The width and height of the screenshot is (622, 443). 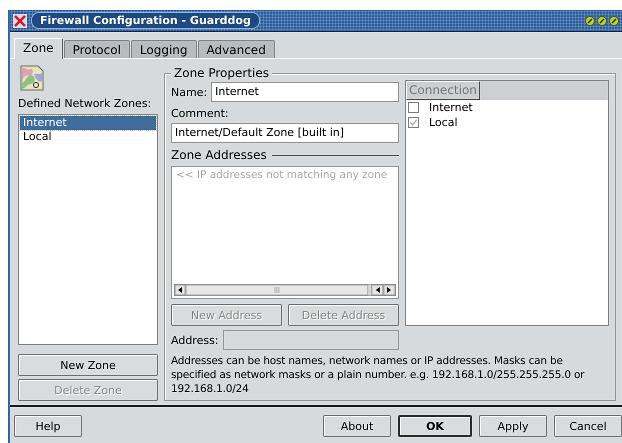 I want to click on dialog-button: About, so click(x=357, y=426).